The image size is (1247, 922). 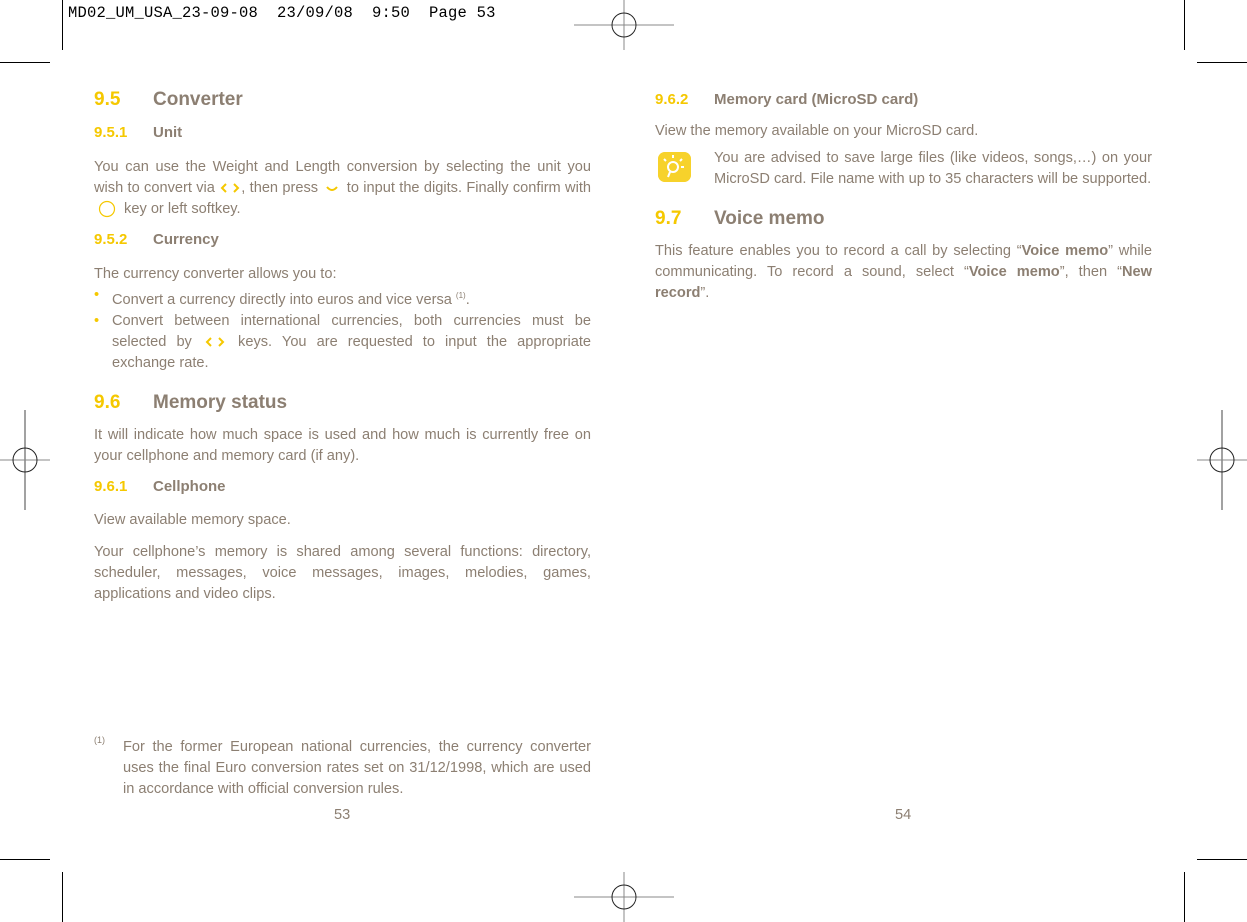 I want to click on page-number-right: 54, so click(x=903, y=815).